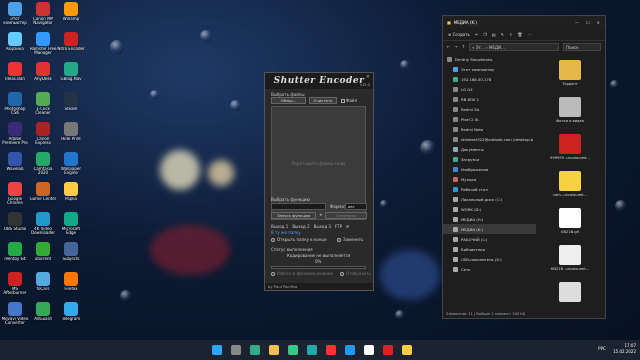  What do you see at coordinates (368, 77) in the screenshot?
I see `close-icon: ×` at bounding box center [368, 77].